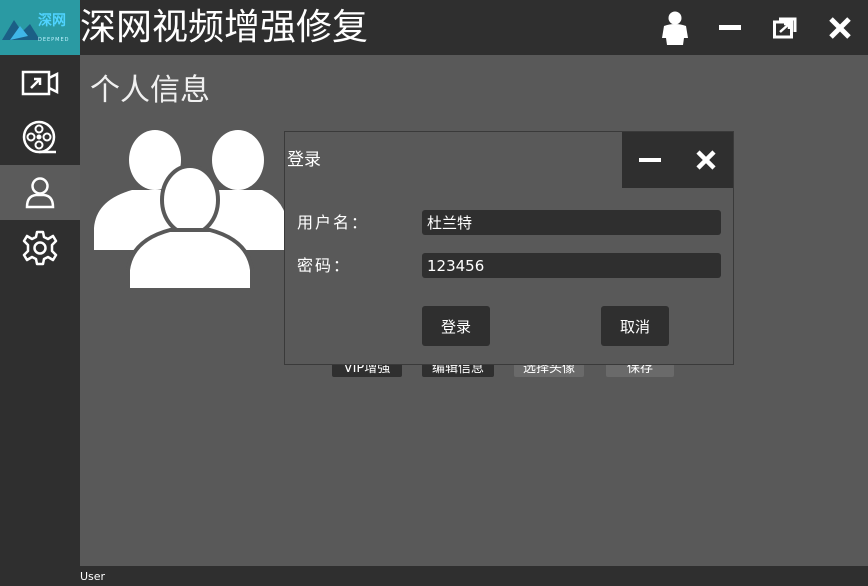  I want to click on status-bar, so click(474, 576).